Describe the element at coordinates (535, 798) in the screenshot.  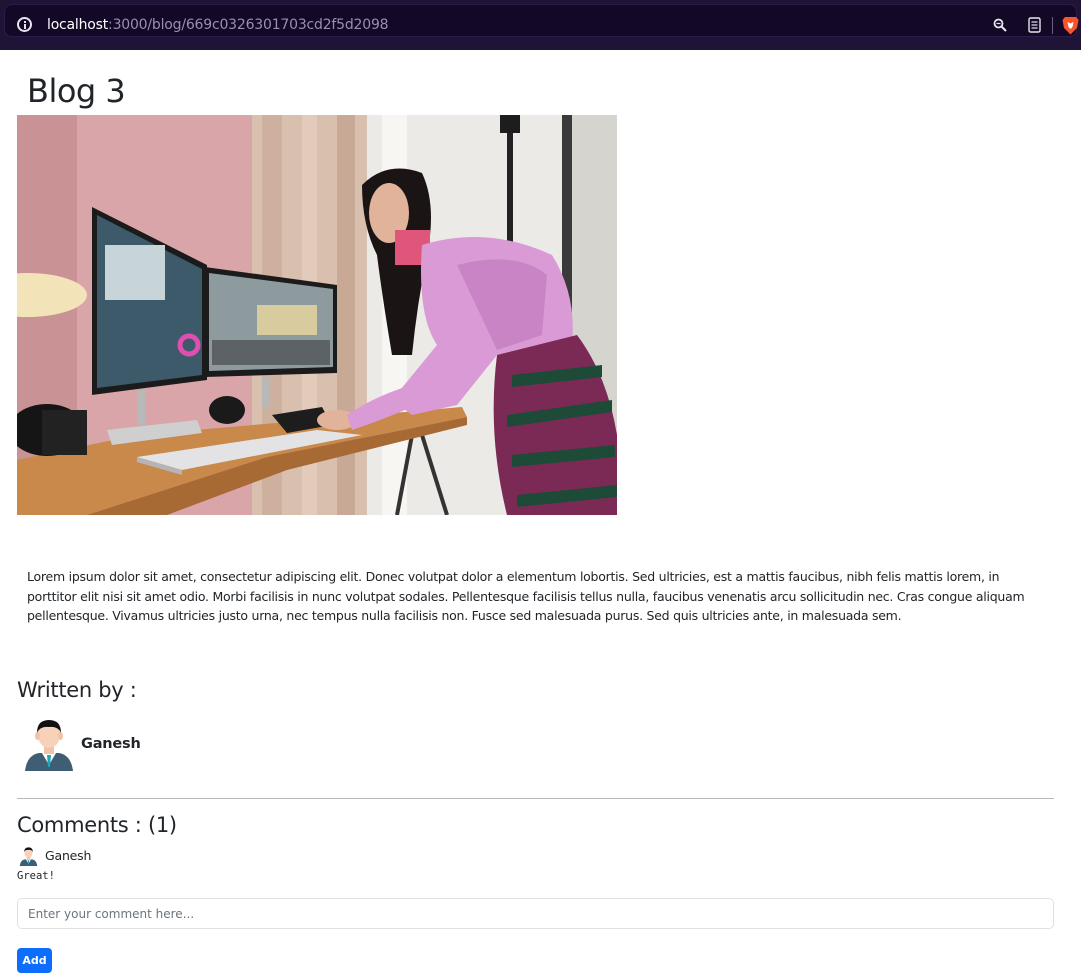
I see `section-divider` at that location.